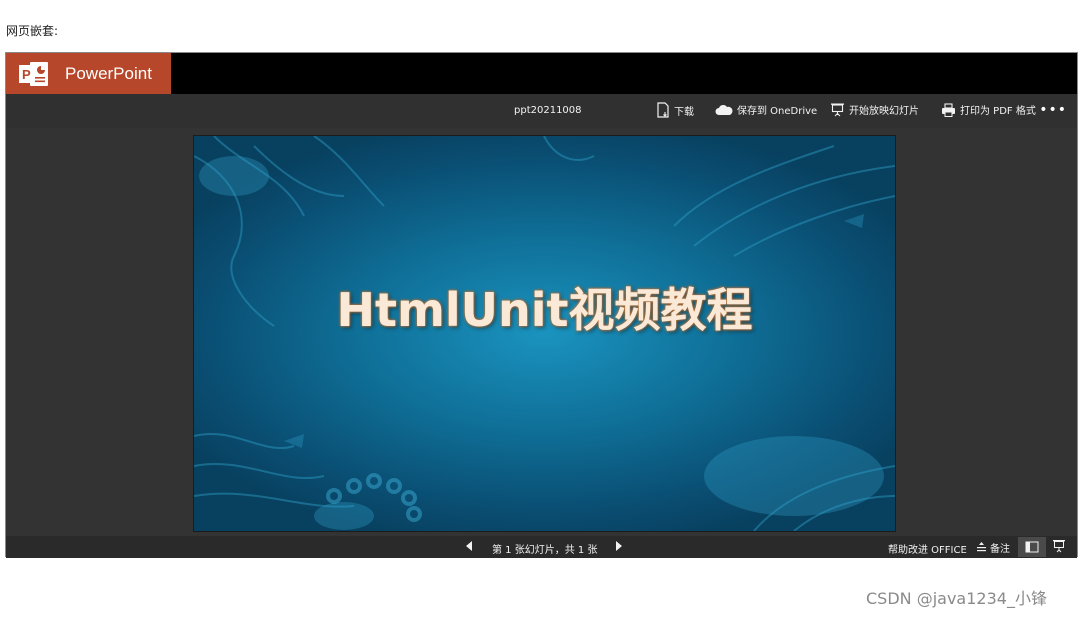  Describe the element at coordinates (927, 548) in the screenshot. I see `help-improve-office-link: 帮助改进 OFFICE` at that location.